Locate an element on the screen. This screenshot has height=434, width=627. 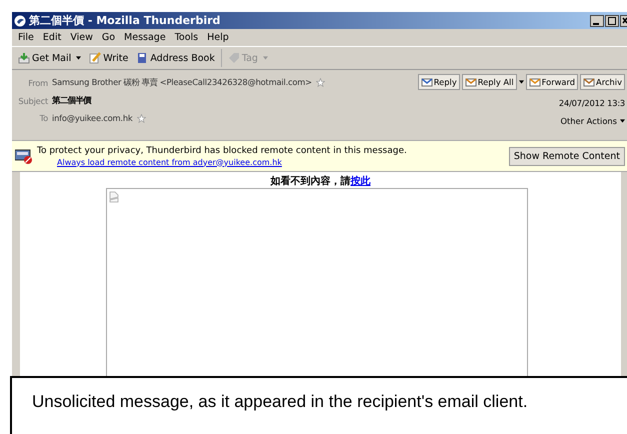
toolbar-button: Write is located at coordinates (108, 58).